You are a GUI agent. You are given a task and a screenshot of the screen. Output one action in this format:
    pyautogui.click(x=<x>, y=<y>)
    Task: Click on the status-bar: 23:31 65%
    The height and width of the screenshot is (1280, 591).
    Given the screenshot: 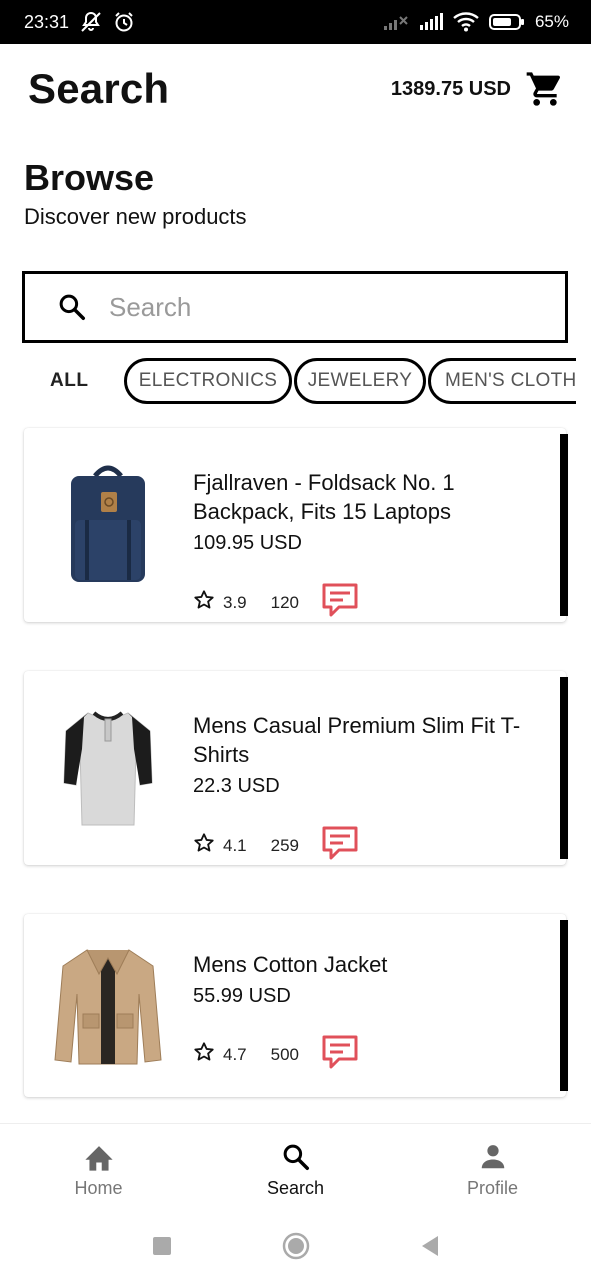 What is the action you would take?
    pyautogui.click(x=295, y=22)
    